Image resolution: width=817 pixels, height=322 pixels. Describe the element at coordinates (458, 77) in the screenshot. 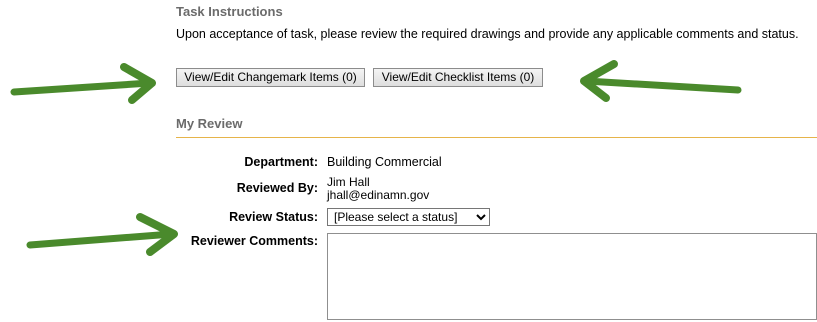

I see `view-edit-checklist-button: View/Edit Checklist Items (0)` at that location.